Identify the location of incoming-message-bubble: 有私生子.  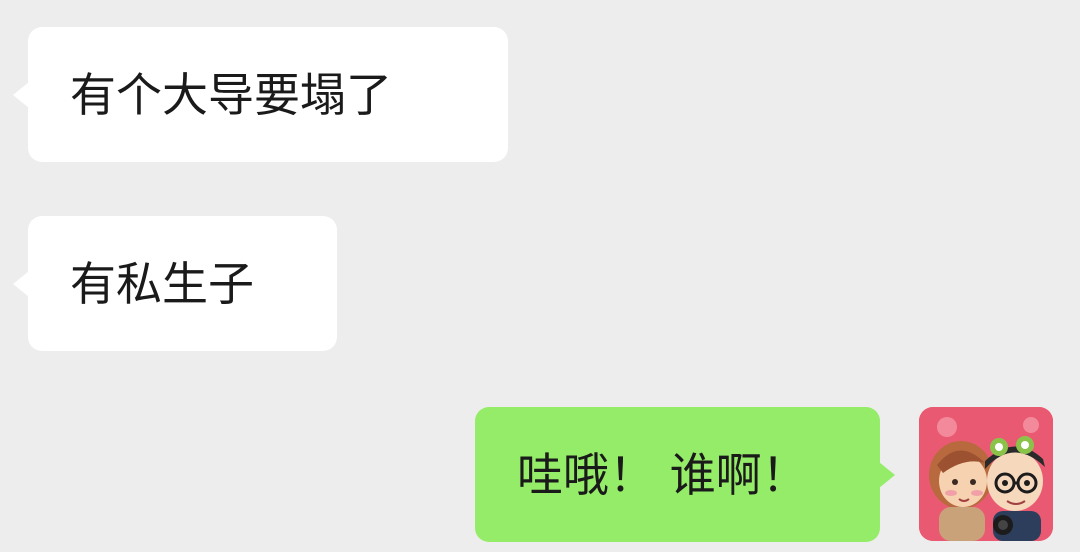
(175, 283).